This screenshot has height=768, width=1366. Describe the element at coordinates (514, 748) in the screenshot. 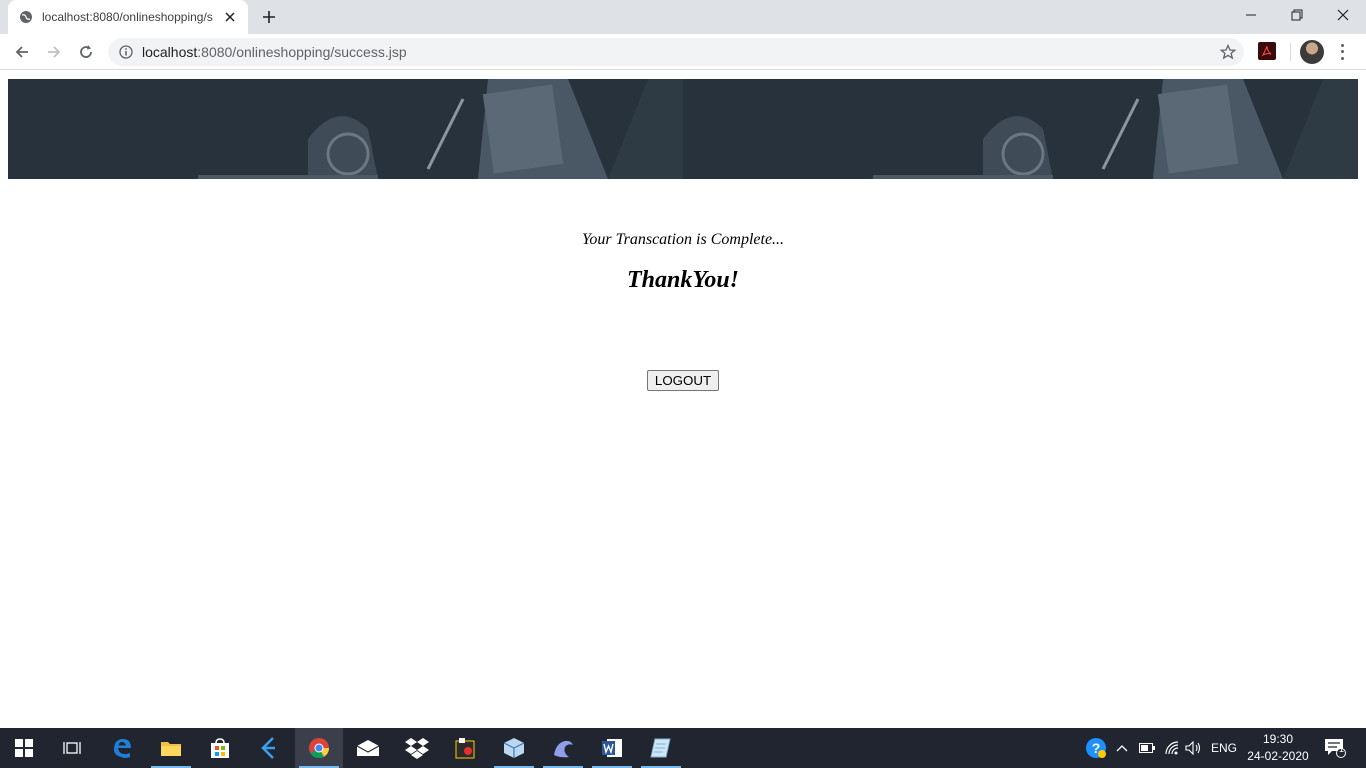

I see `virtualbox-icon` at that location.